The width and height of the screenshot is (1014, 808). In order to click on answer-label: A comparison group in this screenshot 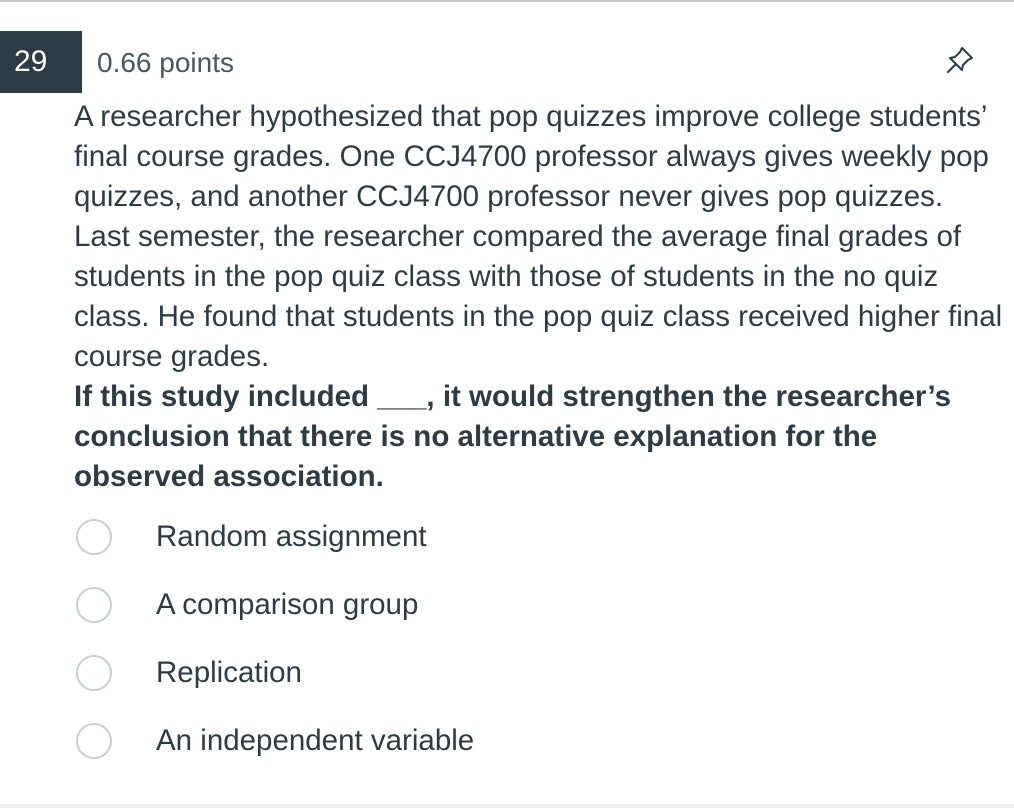, I will do `click(287, 605)`.